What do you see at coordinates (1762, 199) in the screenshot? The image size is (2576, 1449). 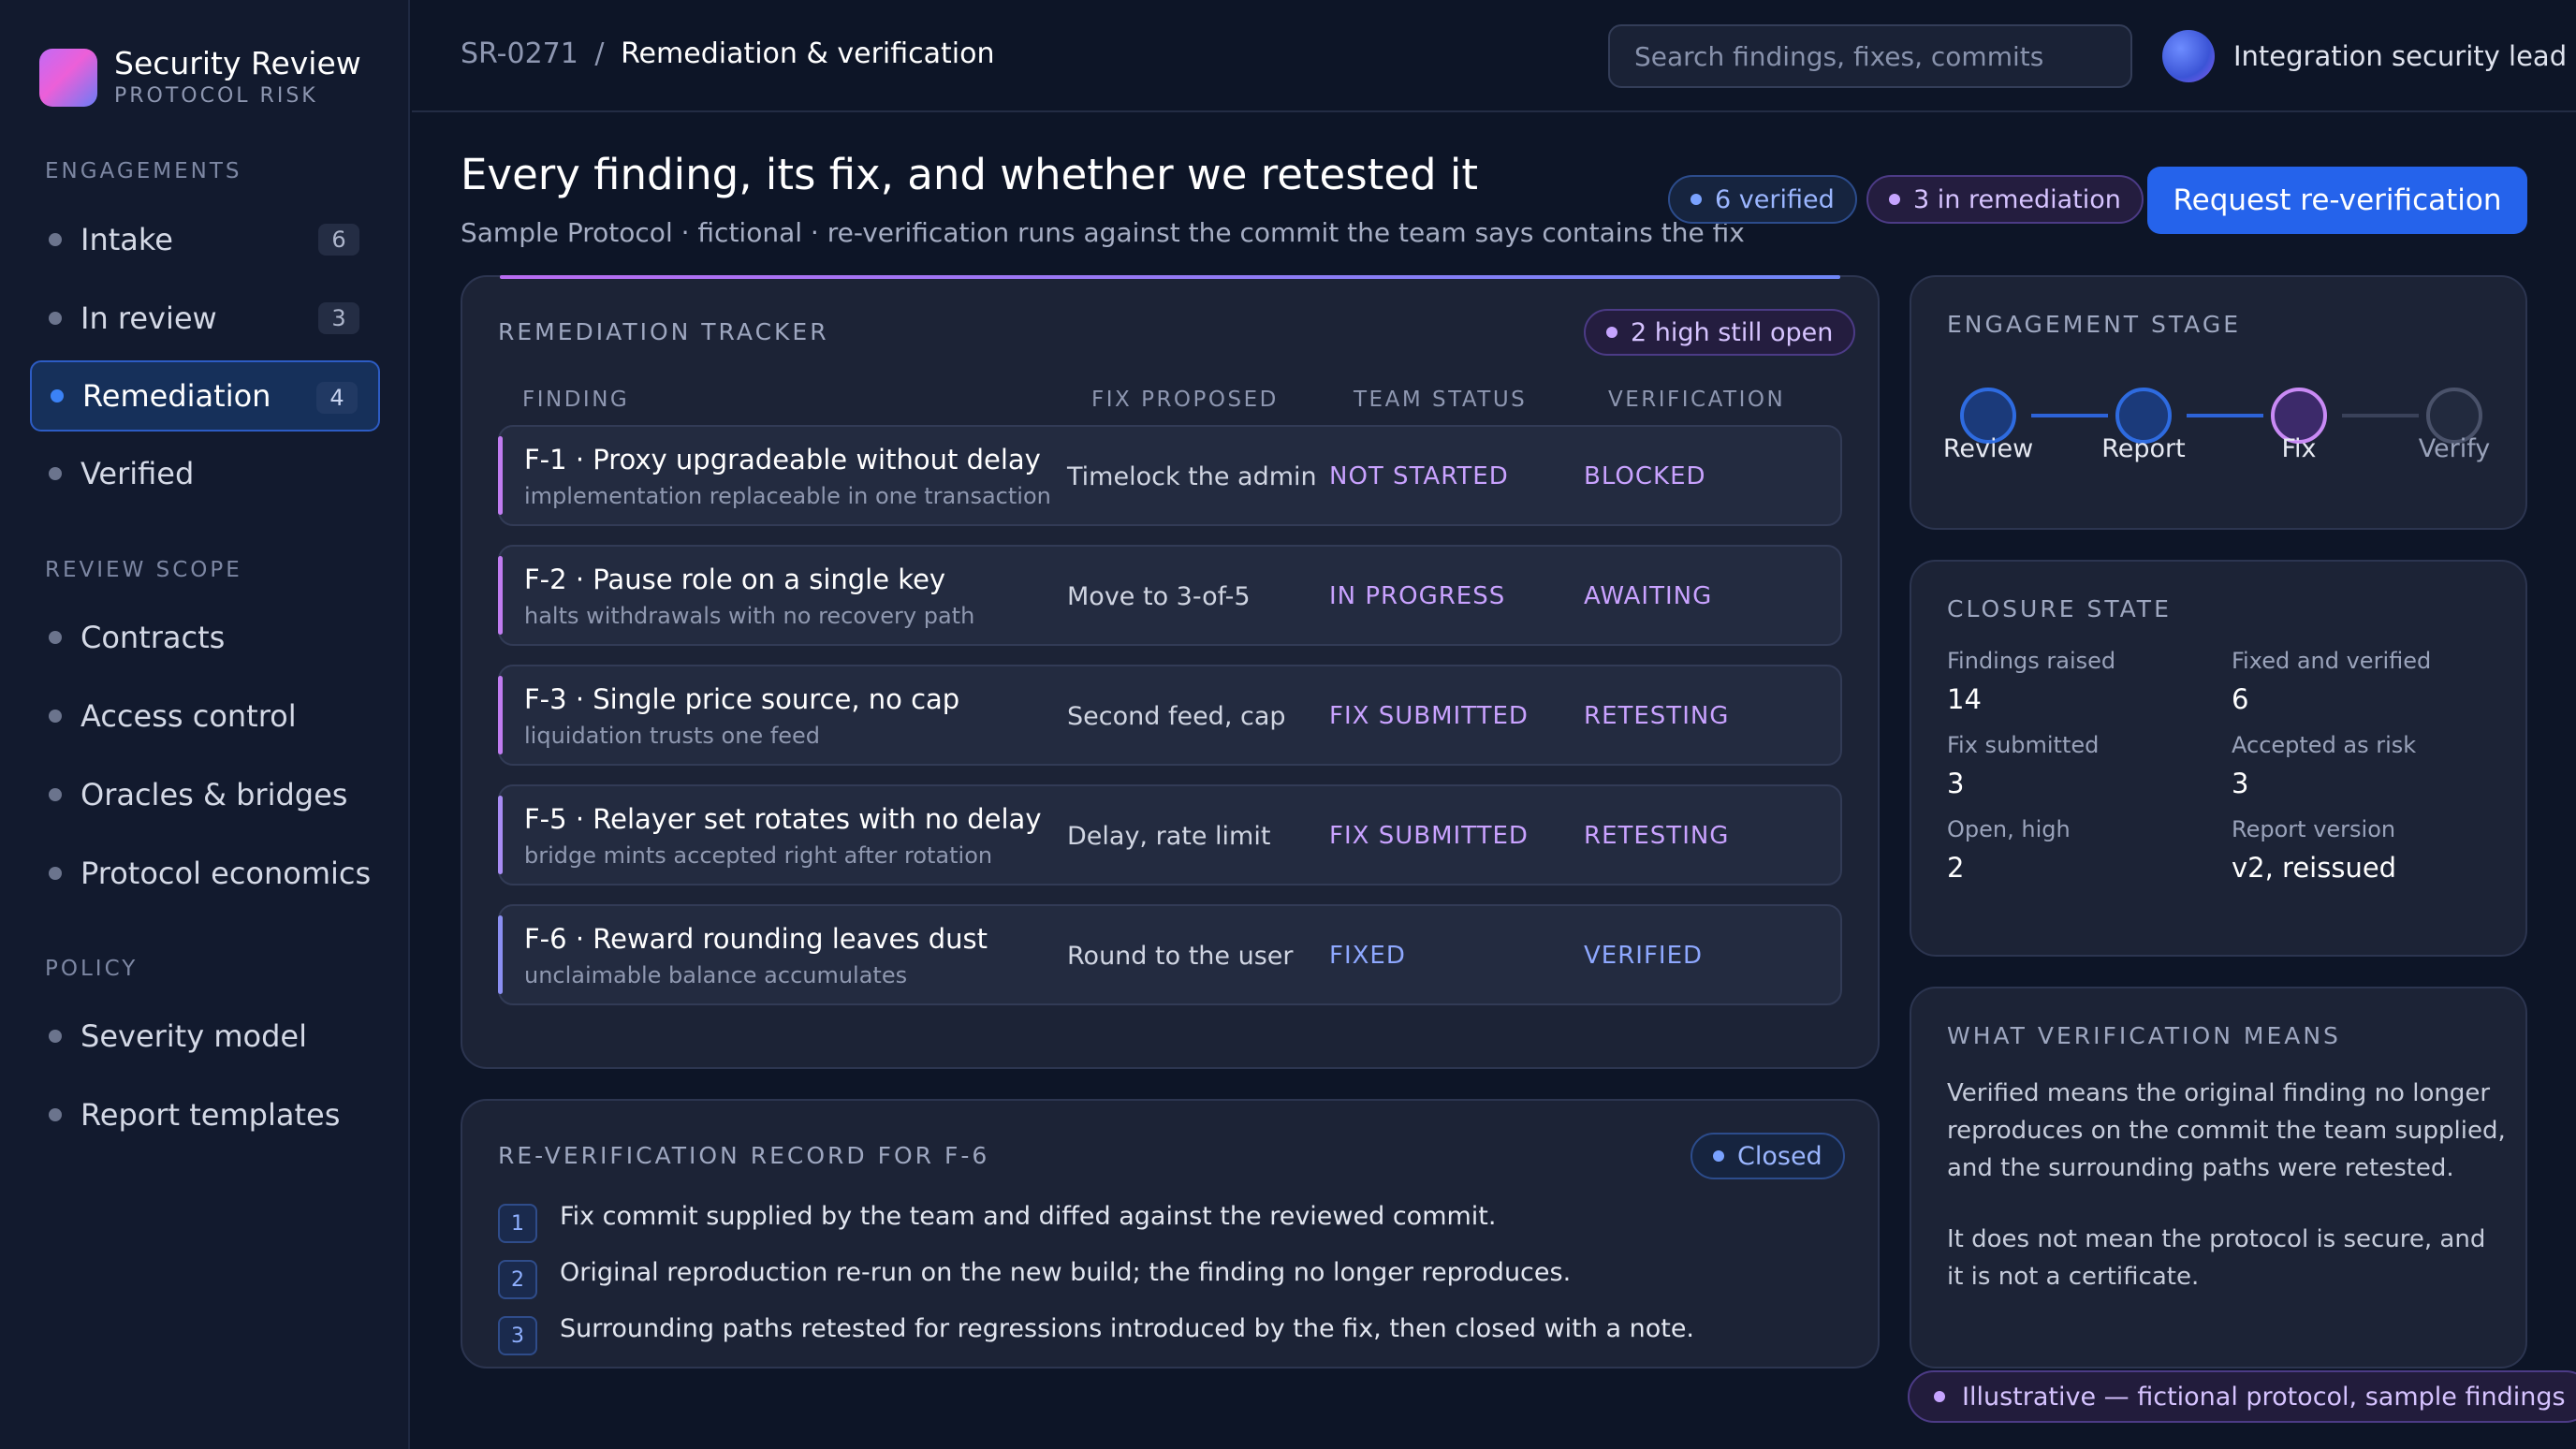 I see `verified-count-pill: 6 verified` at bounding box center [1762, 199].